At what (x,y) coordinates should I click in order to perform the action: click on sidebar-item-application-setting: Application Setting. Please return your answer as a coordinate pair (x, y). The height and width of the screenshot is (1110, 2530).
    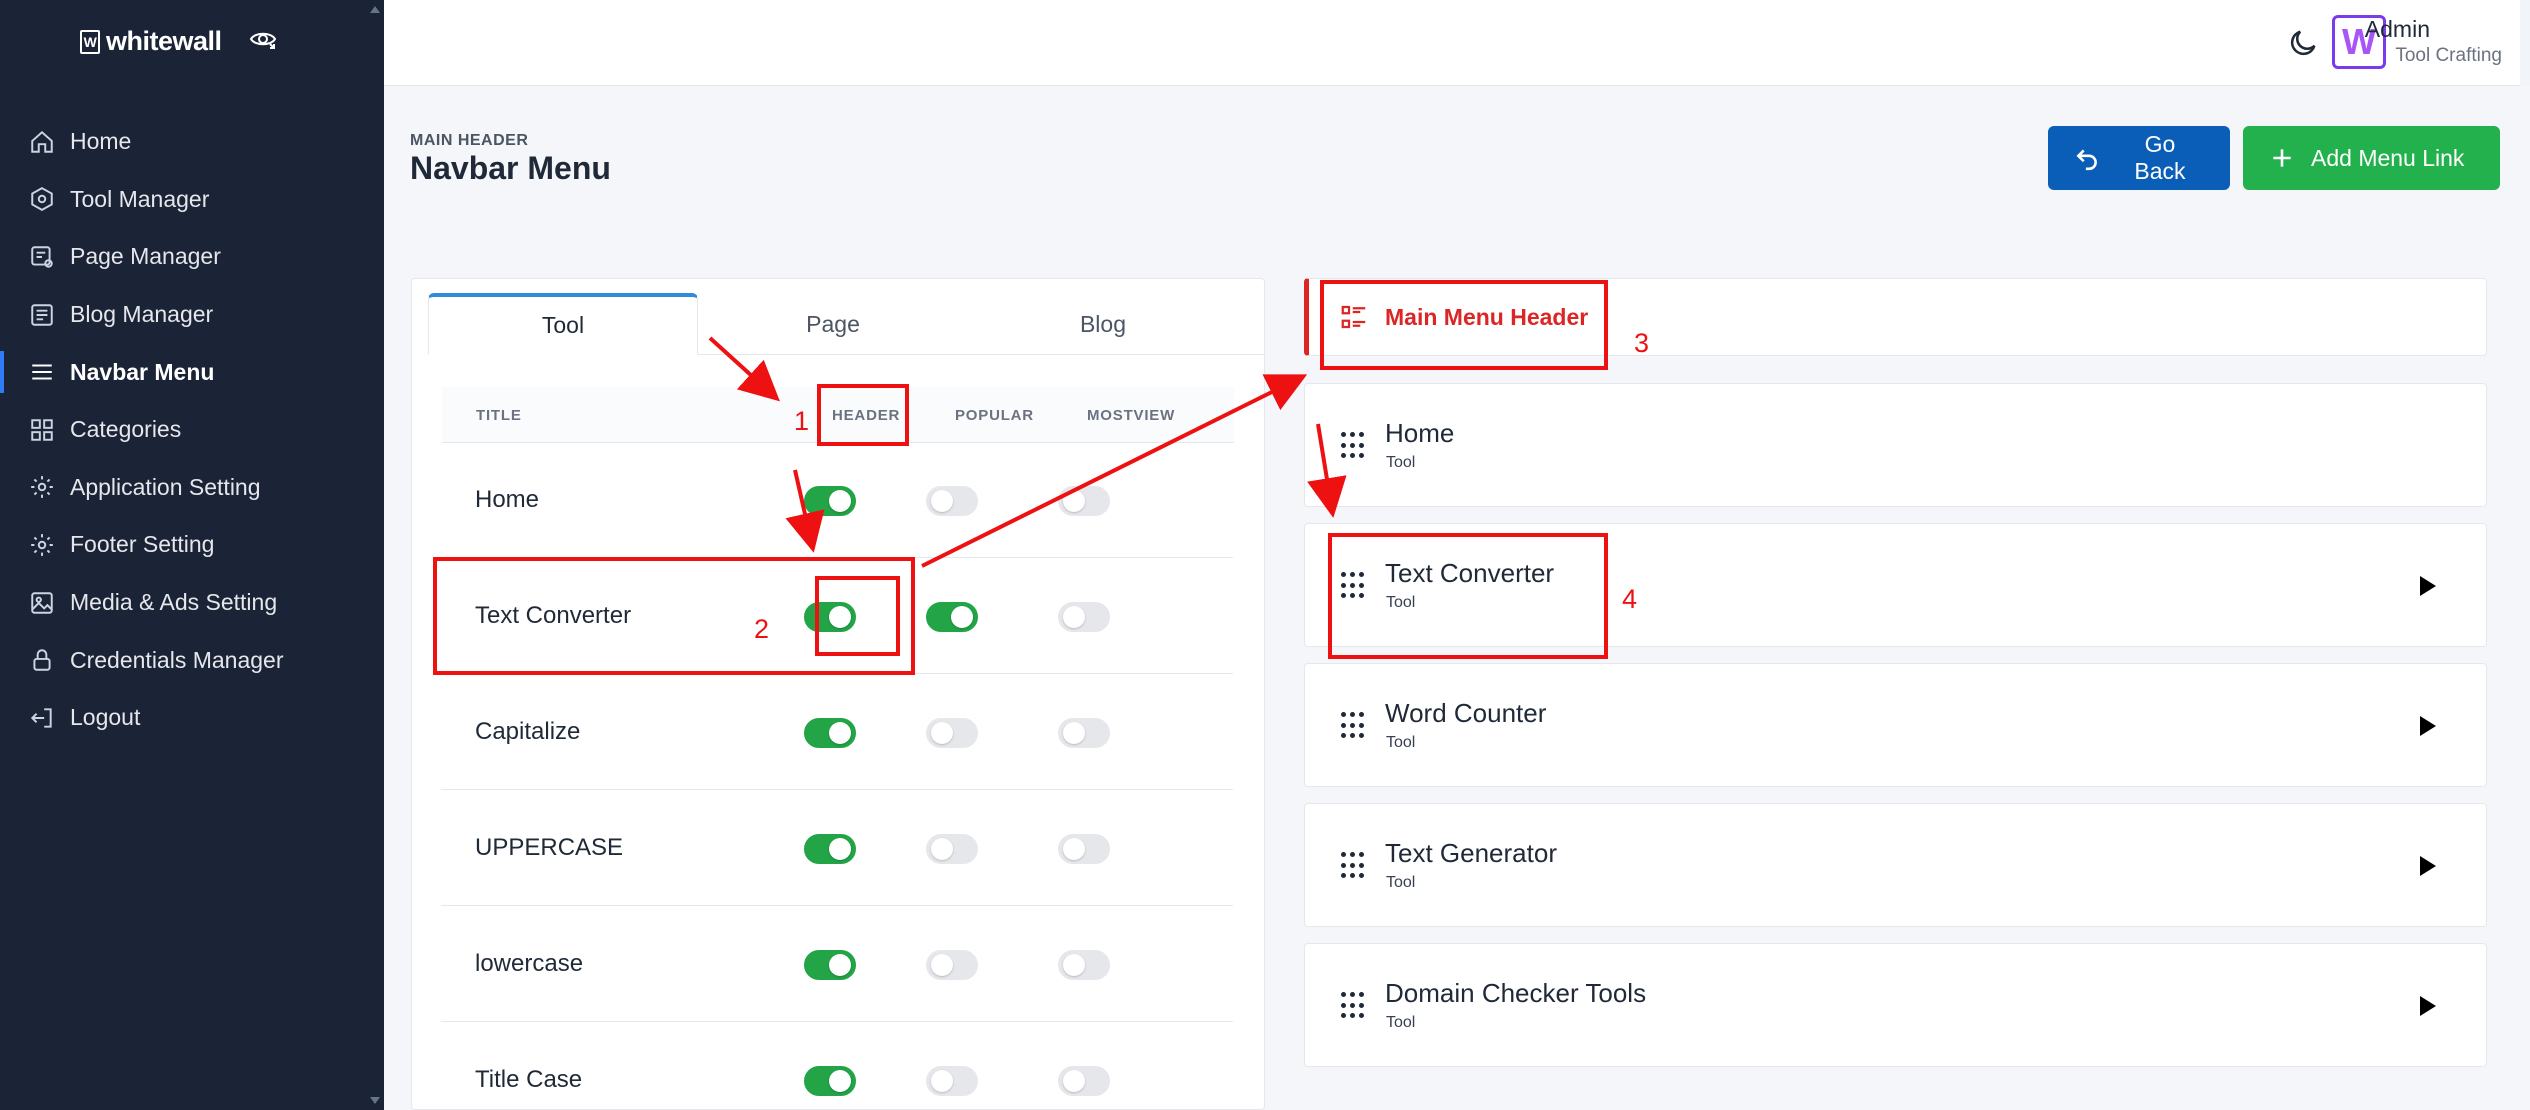
    Looking at the image, I should click on (192, 488).